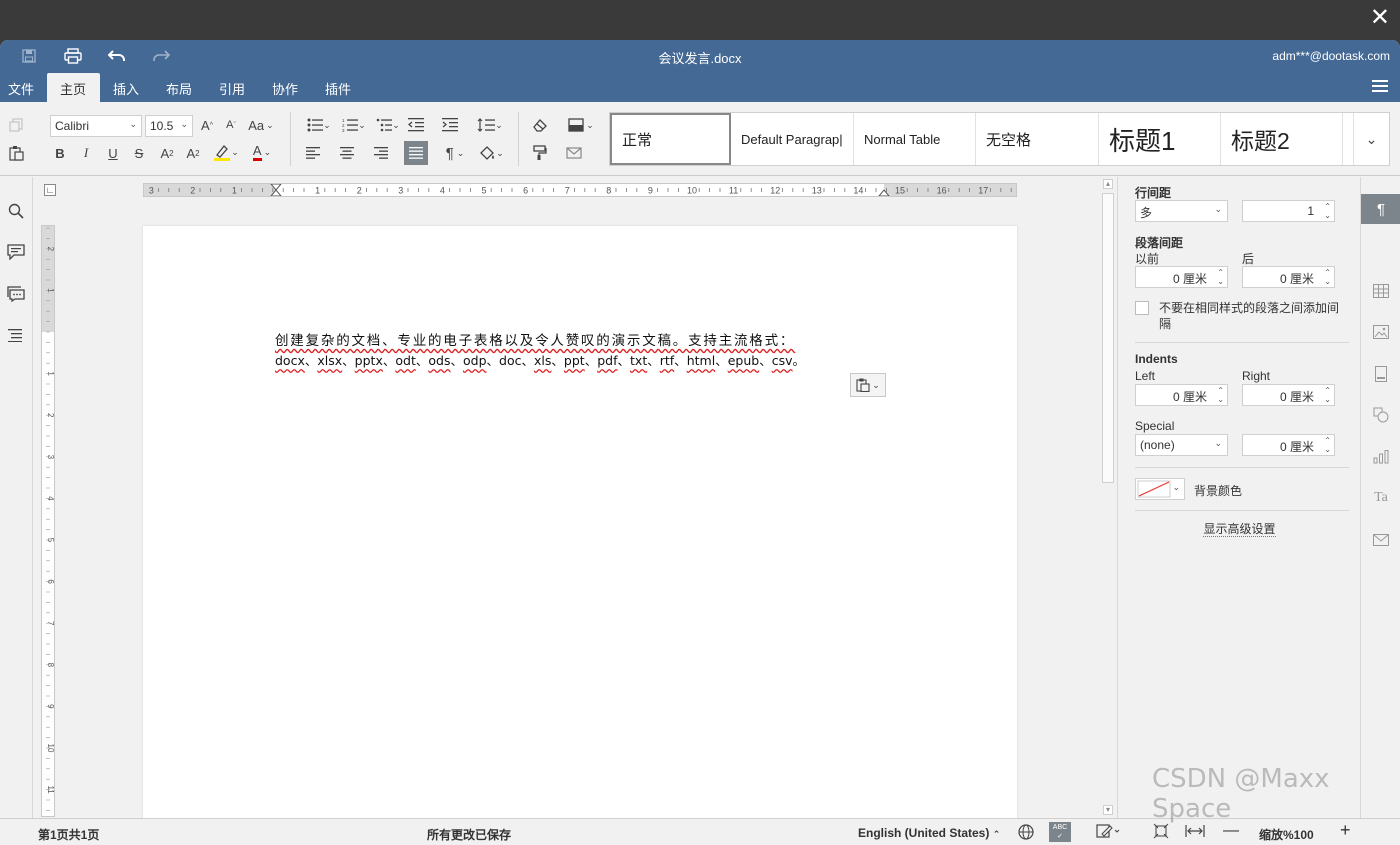 The image size is (1400, 845). What do you see at coordinates (193, 153) in the screenshot?
I see `subscript-icon: A2` at bounding box center [193, 153].